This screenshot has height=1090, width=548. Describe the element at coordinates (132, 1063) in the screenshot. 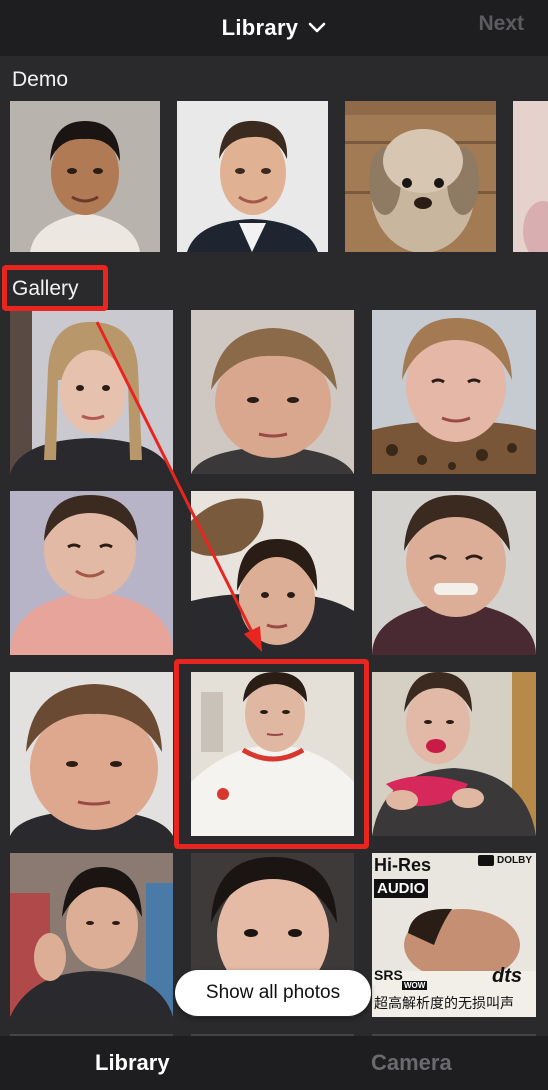

I see `tab-library: Library` at that location.